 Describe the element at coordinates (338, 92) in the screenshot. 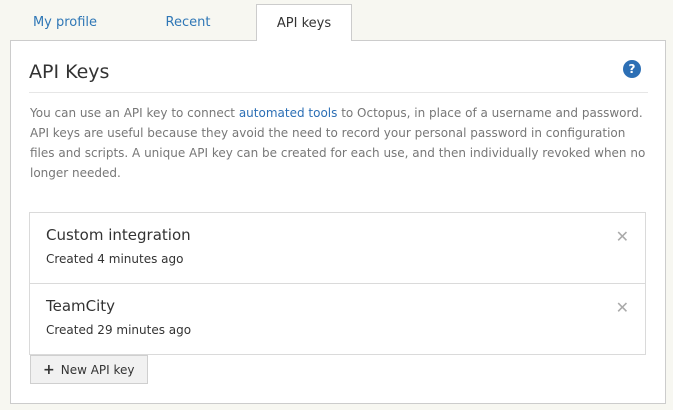

I see `title-divider` at that location.